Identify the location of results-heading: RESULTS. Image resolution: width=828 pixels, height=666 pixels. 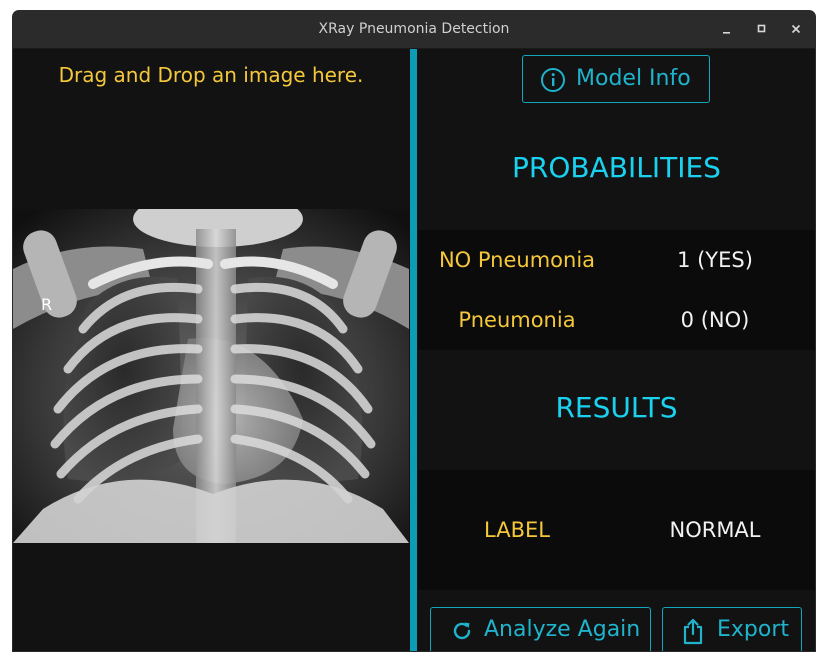
(616, 407).